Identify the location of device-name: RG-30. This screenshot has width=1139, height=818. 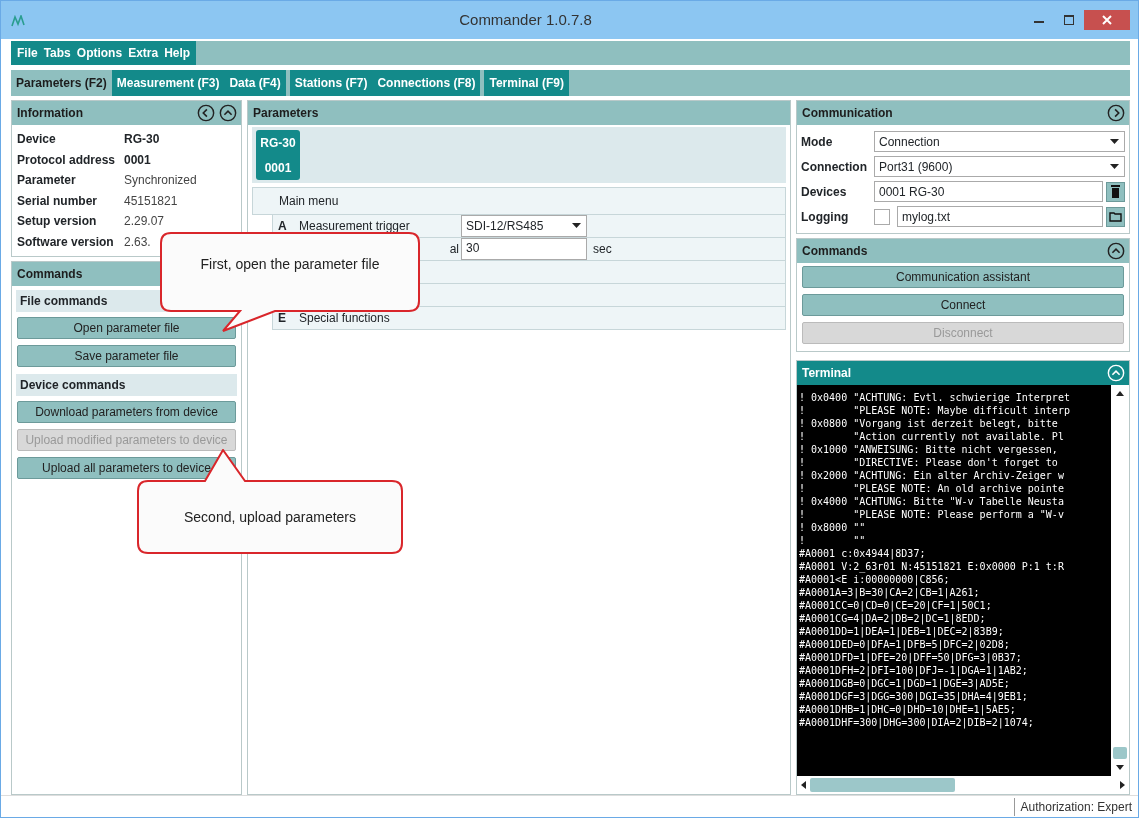
(278, 143).